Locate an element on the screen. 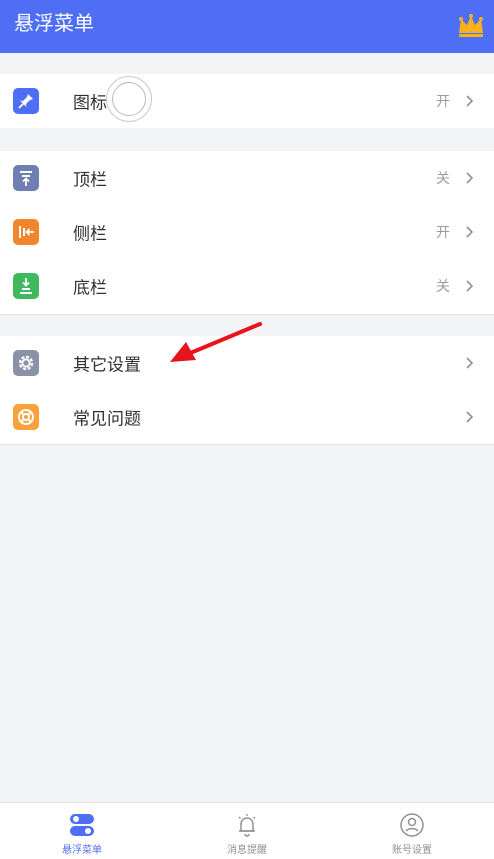 This screenshot has width=494, height=859. row-label: 侧栏 is located at coordinates (90, 234).